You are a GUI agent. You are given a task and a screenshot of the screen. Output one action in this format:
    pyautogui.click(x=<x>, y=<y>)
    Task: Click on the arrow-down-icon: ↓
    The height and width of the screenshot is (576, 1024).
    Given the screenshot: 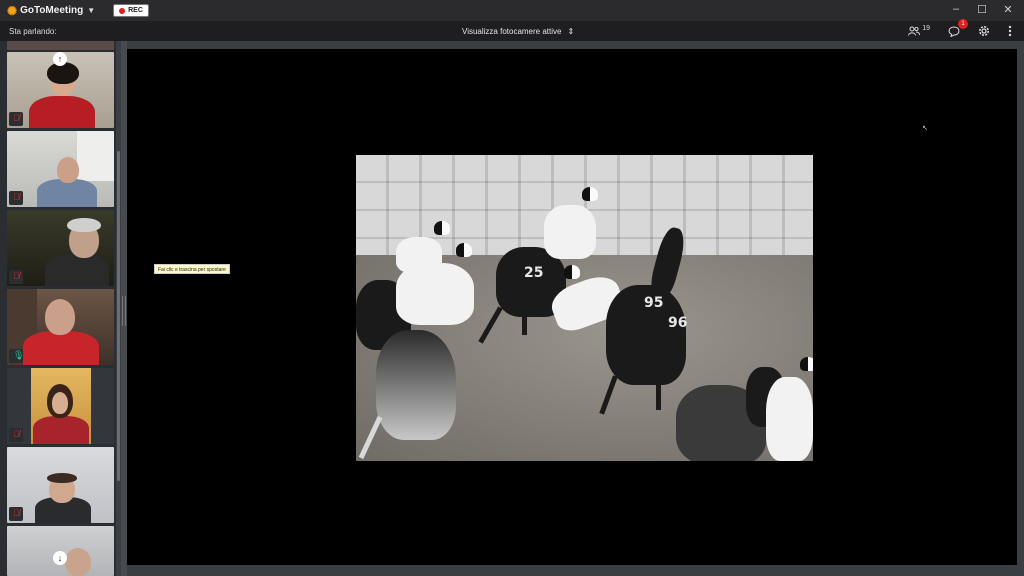 What is the action you would take?
    pyautogui.click(x=60, y=558)
    